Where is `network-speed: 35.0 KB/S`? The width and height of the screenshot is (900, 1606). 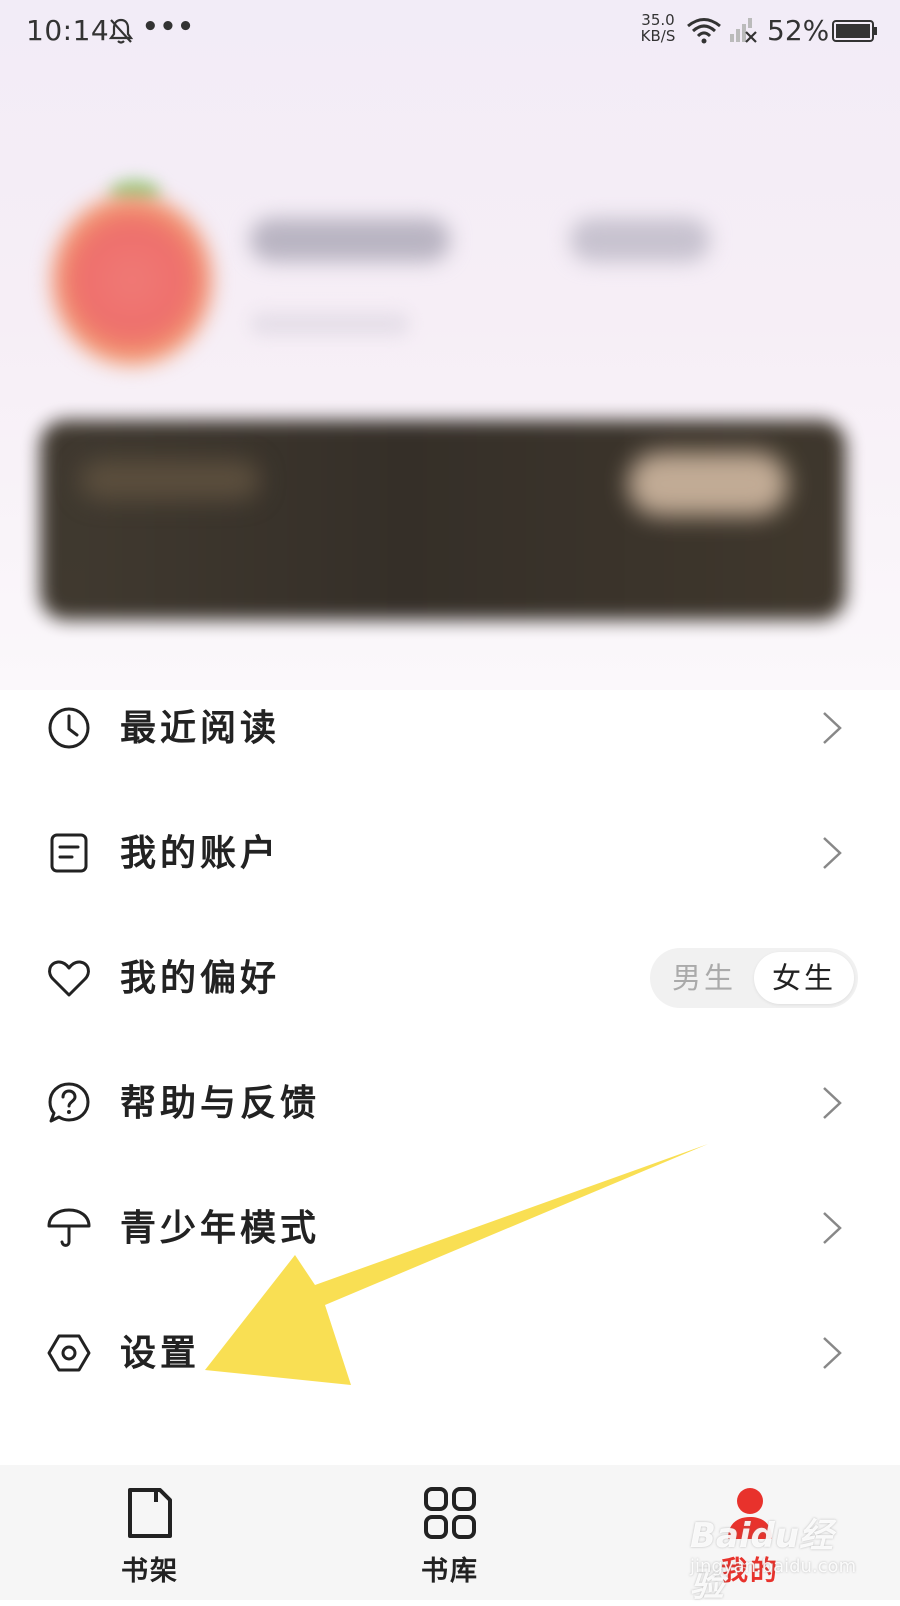
network-speed: 35.0 KB/S is located at coordinates (658, 28).